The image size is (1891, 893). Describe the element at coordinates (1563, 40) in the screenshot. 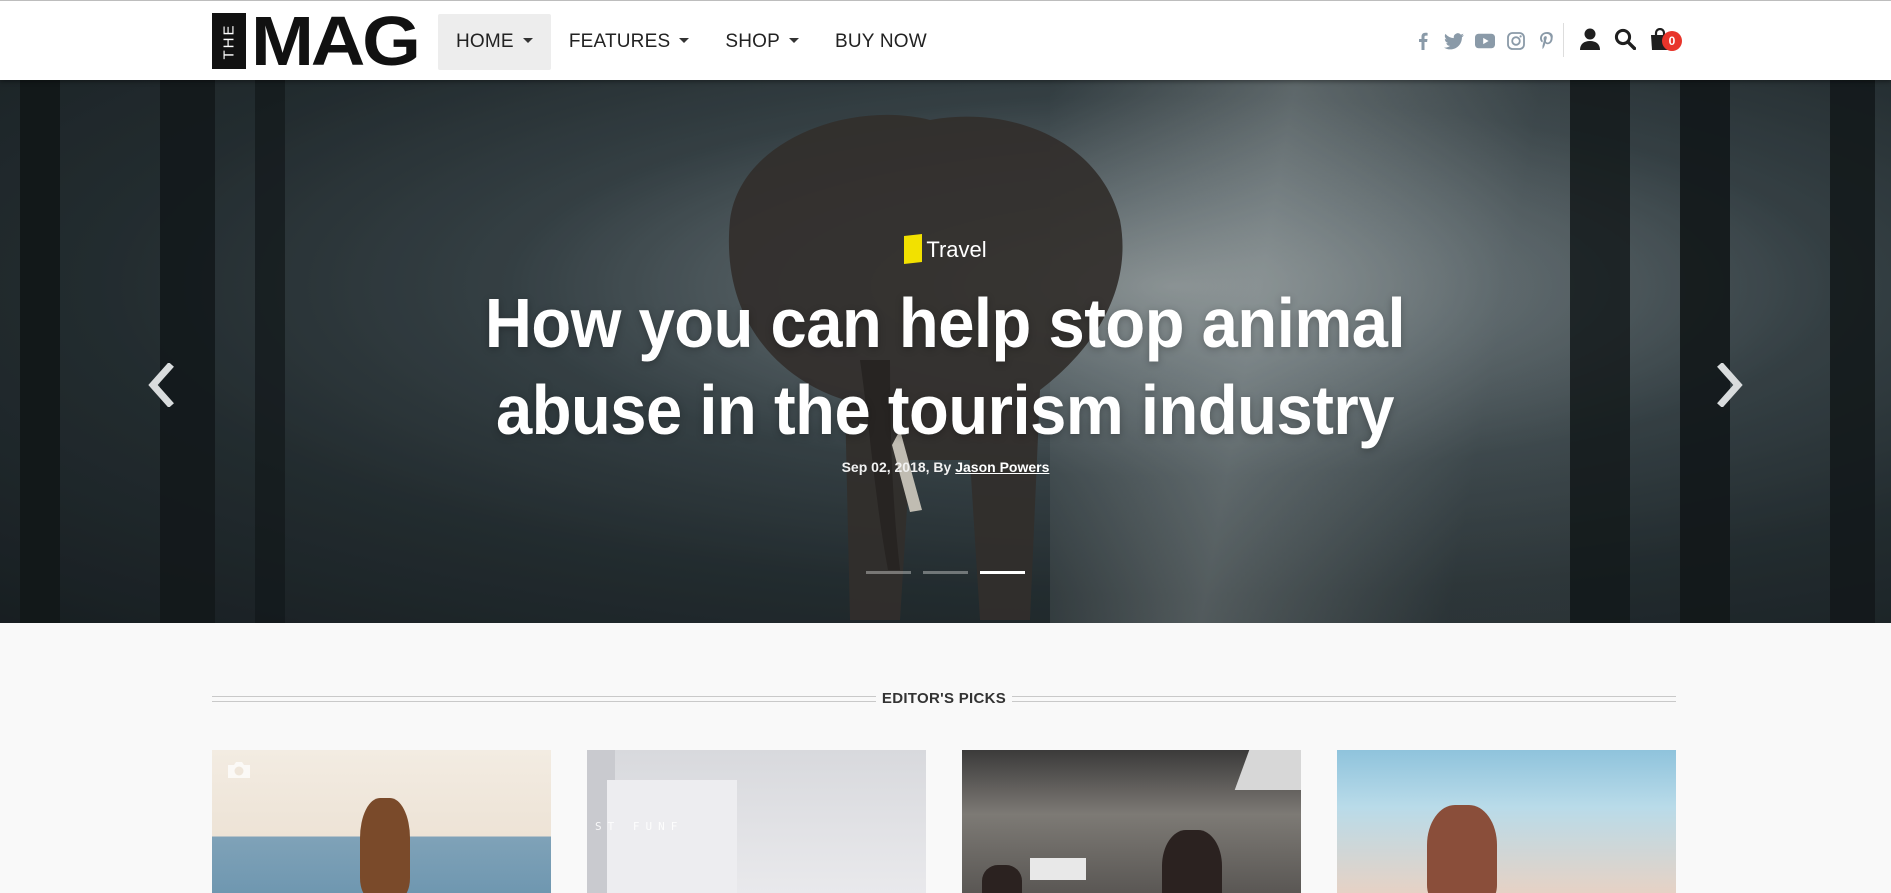

I see `header-divider` at that location.